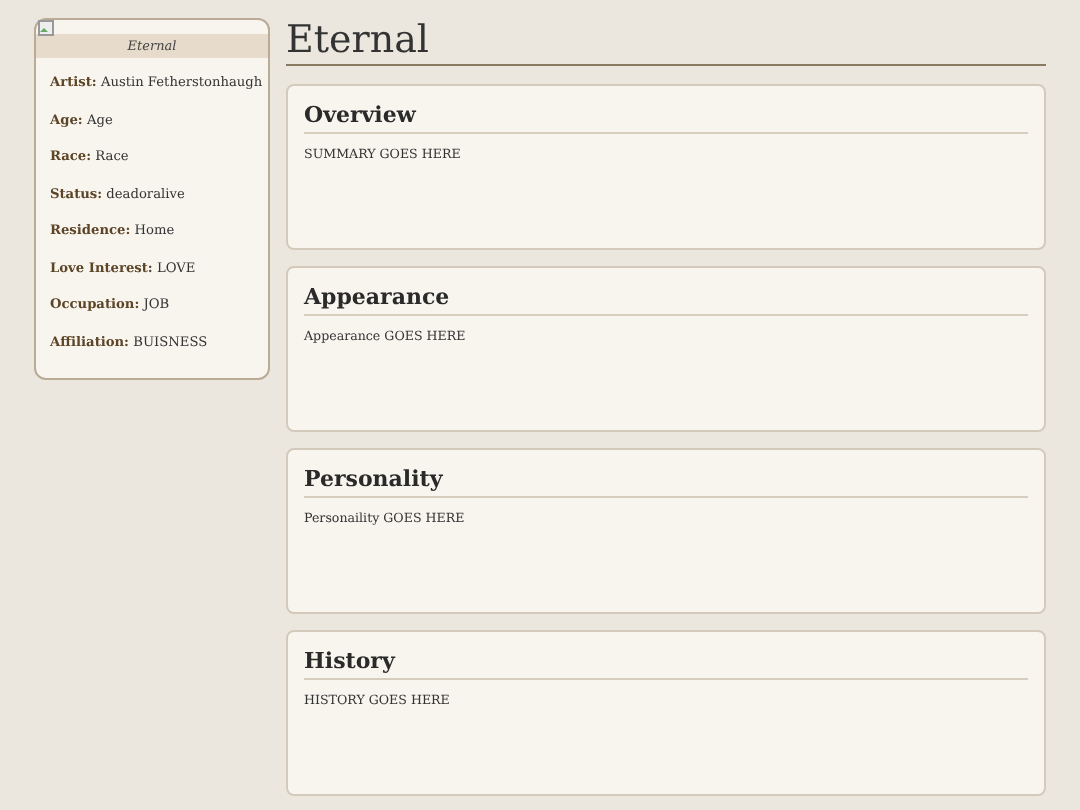 The image size is (1080, 810). What do you see at coordinates (666, 42) in the screenshot?
I see `page-title: Eternal` at bounding box center [666, 42].